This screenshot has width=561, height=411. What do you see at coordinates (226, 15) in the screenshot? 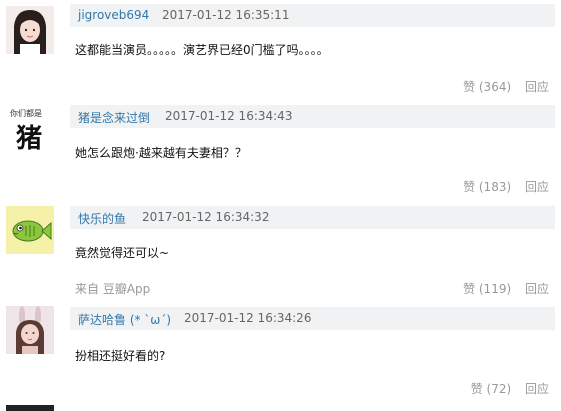
I see `comment-time: 2017-01-12 16:35:11` at bounding box center [226, 15].